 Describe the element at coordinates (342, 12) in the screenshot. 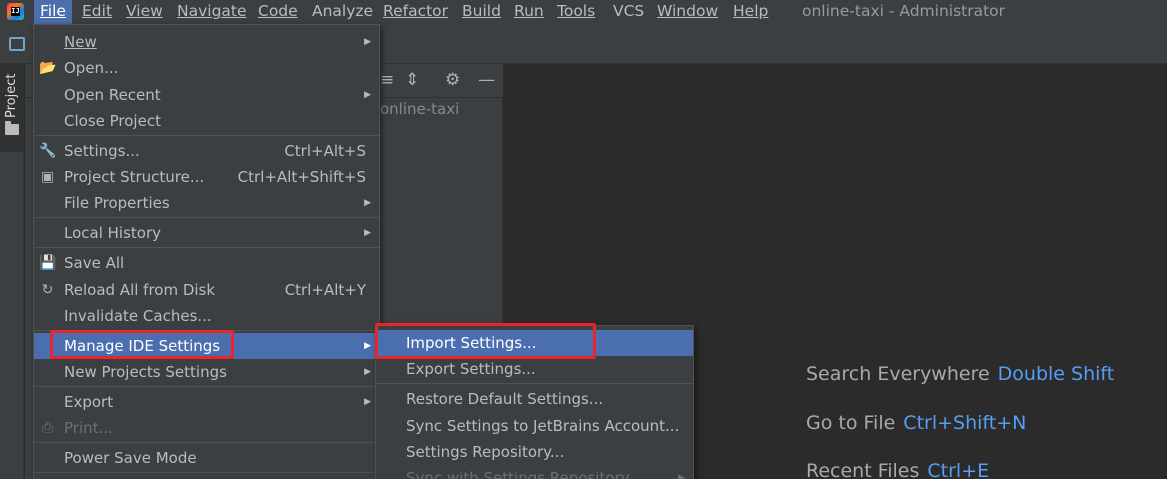

I see `menu-analyze: Analyze` at that location.